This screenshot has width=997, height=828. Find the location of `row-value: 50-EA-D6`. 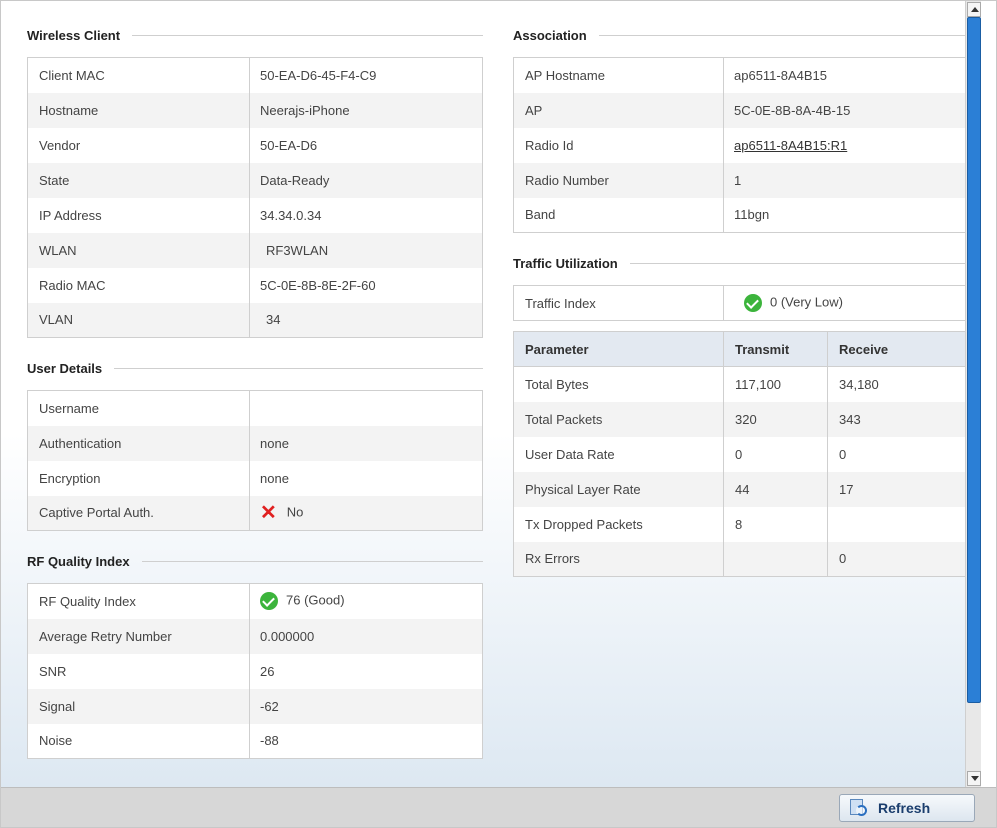

row-value: 50-EA-D6 is located at coordinates (289, 145).